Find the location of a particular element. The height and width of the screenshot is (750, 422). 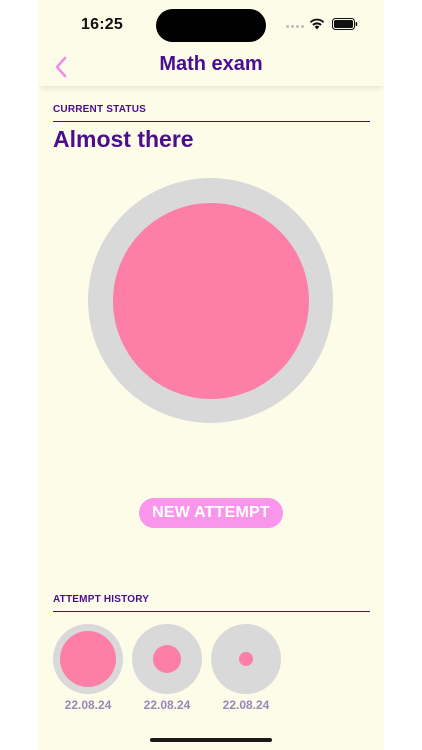

progress-fill is located at coordinates (210, 300).